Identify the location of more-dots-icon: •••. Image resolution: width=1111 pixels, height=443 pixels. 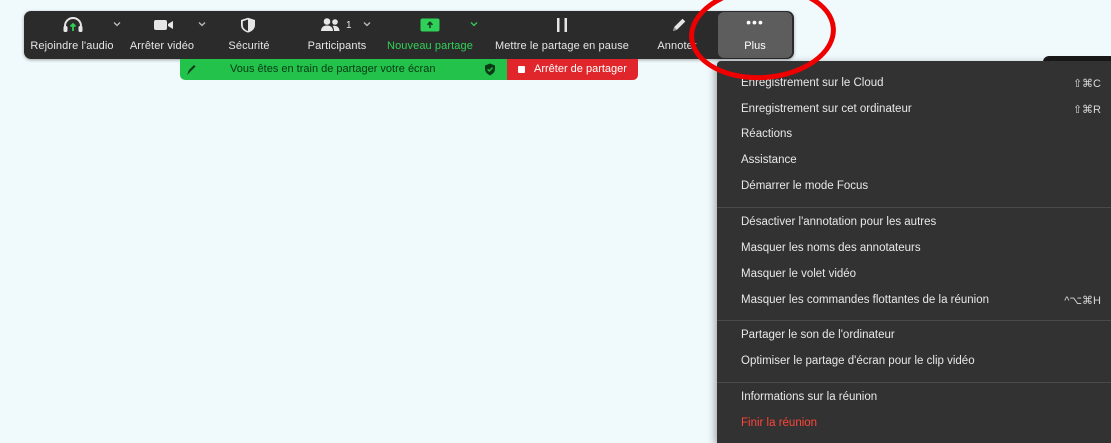
(755, 22).